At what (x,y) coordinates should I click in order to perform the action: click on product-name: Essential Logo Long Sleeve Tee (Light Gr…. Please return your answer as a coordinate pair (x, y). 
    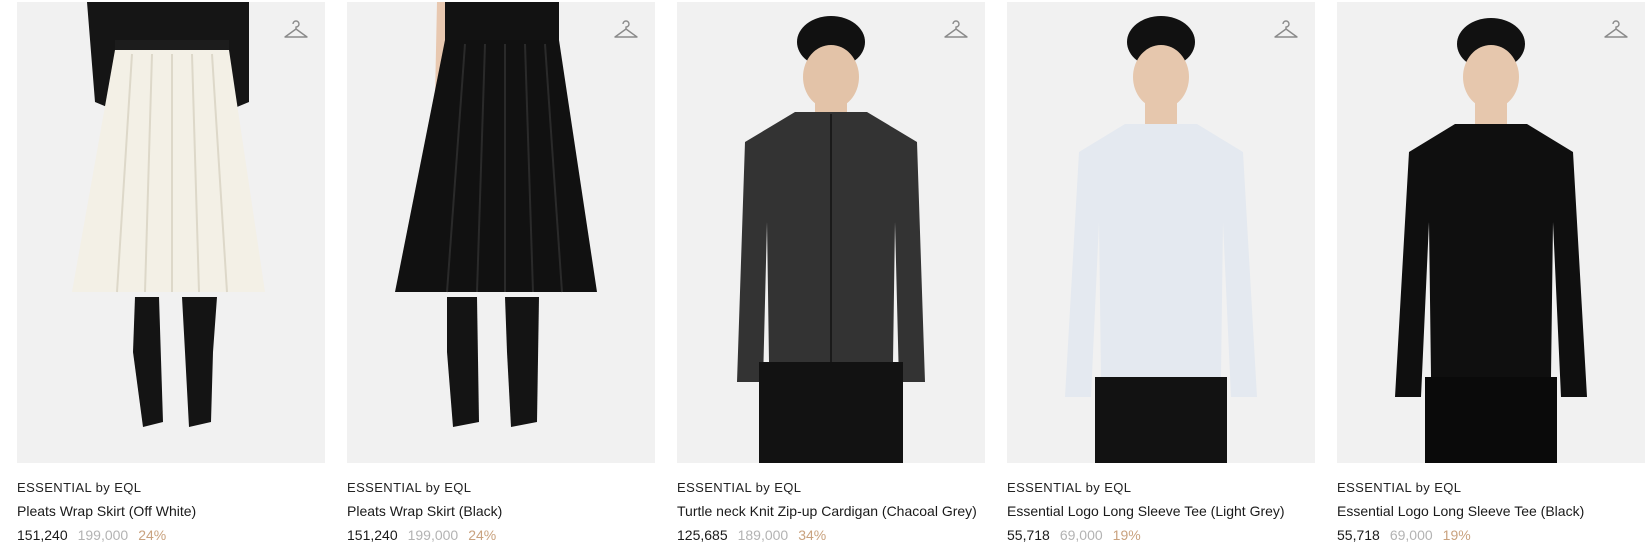
    Looking at the image, I should click on (1161, 511).